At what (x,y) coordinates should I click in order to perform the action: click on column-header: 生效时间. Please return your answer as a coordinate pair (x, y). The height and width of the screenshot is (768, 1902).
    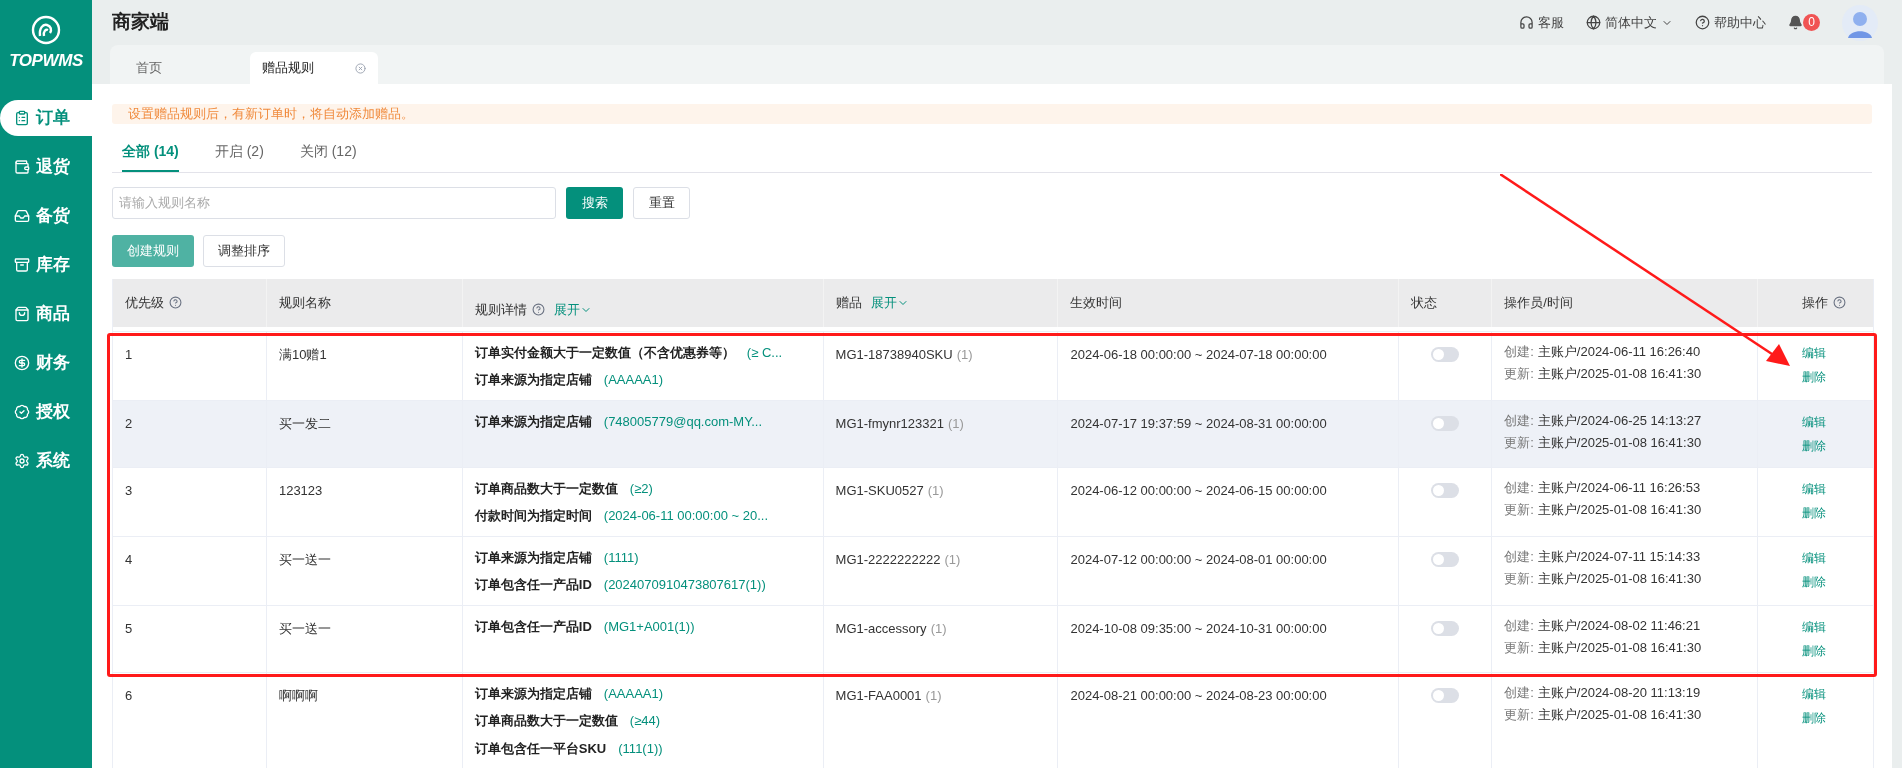
    Looking at the image, I should click on (1096, 302).